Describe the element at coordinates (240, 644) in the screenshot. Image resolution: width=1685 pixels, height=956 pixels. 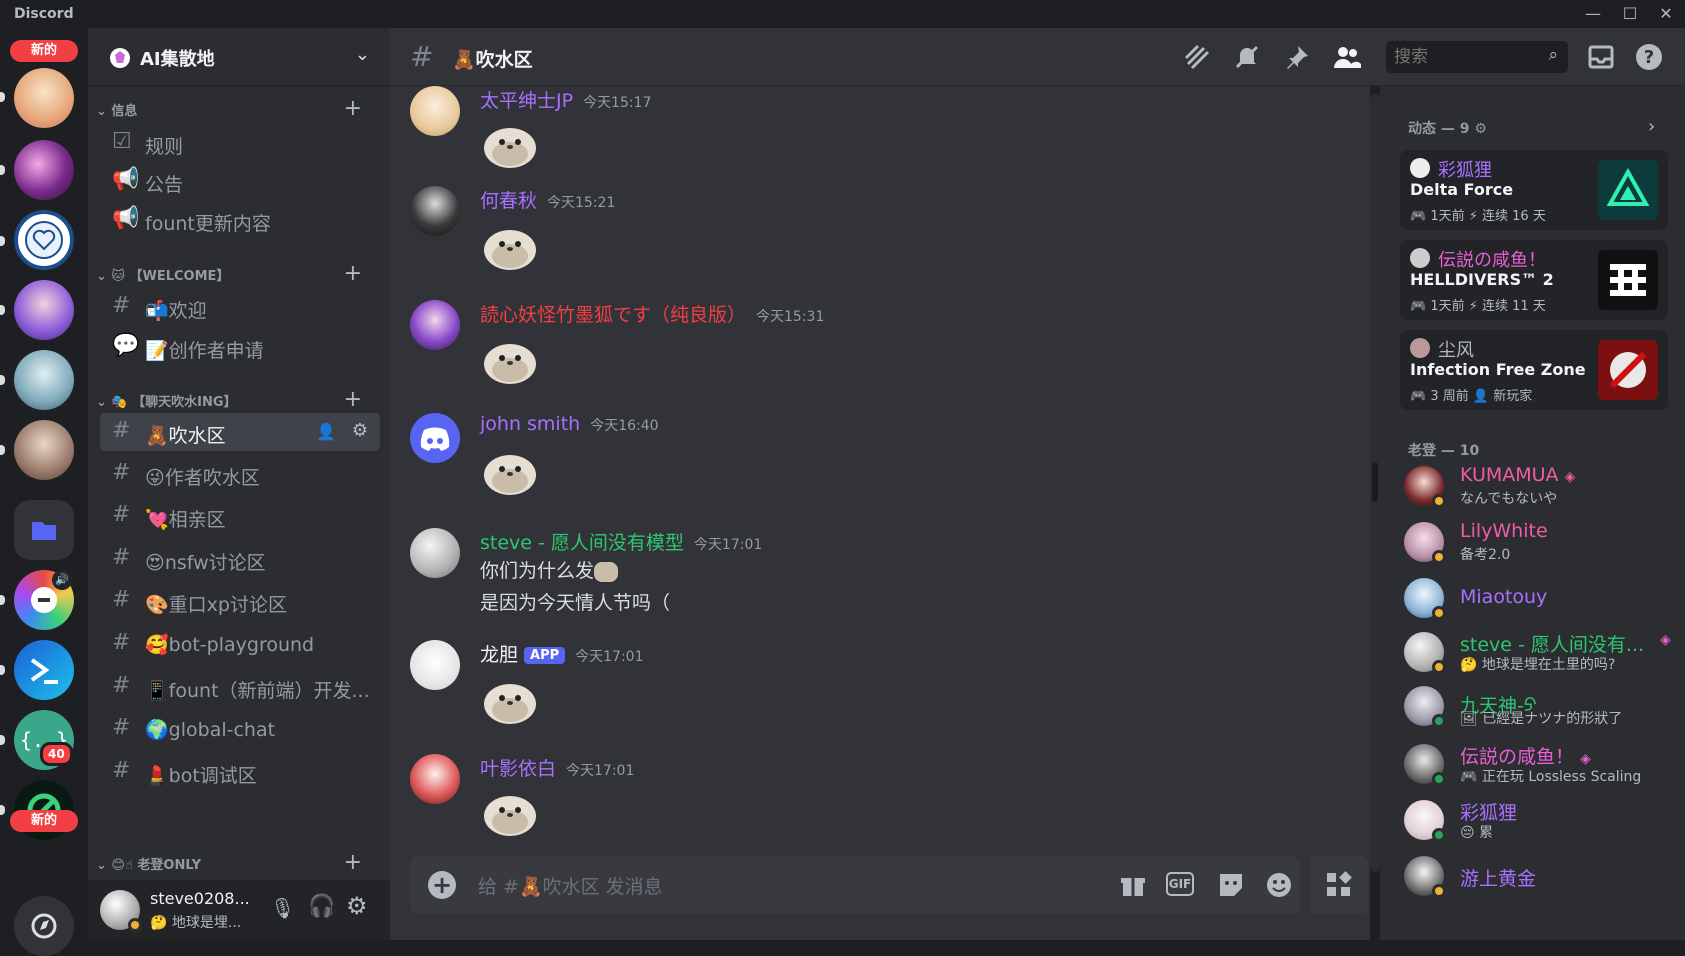
I see `channel-bot-playground: # 🥰bot-playground` at that location.